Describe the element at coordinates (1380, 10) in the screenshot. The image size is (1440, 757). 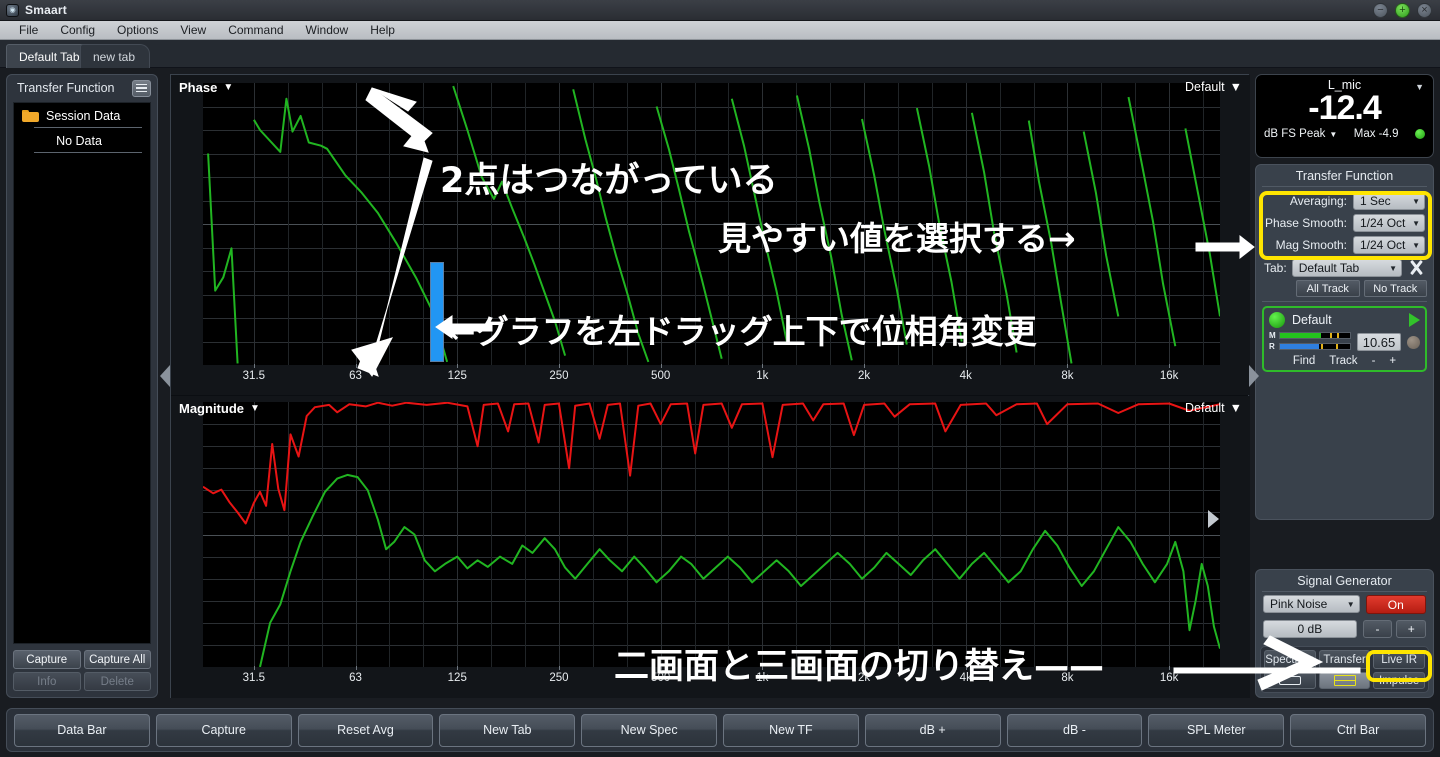
I see `minimize-button: −` at that location.